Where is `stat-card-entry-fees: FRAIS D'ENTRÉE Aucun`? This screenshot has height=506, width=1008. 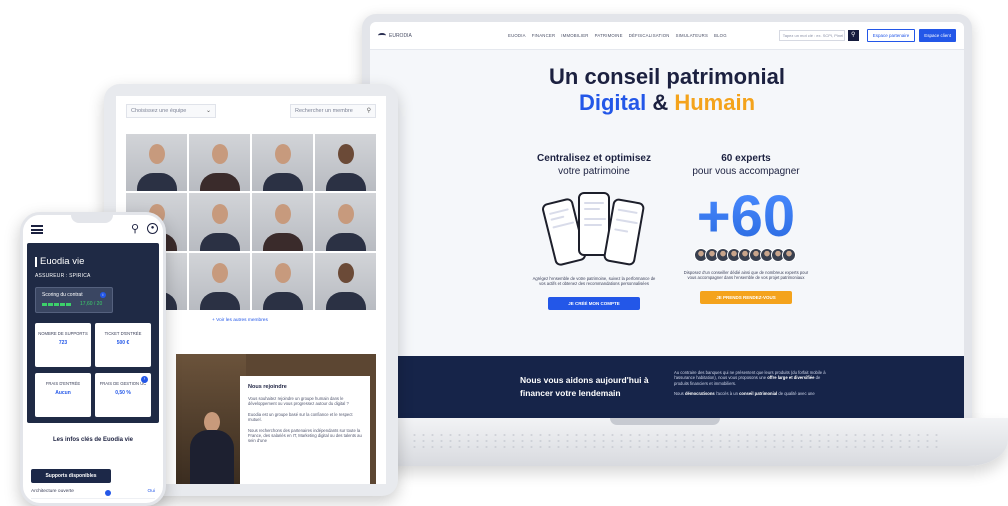
stat-card-entry-fees: FRAIS D'ENTRÉE Aucun is located at coordinates (63, 395).